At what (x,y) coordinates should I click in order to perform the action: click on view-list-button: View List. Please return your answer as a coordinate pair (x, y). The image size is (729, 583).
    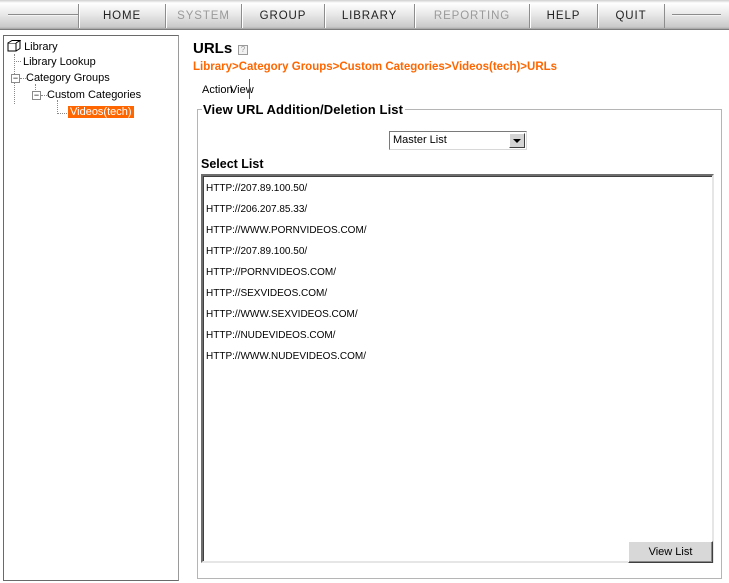
    Looking at the image, I should click on (670, 552).